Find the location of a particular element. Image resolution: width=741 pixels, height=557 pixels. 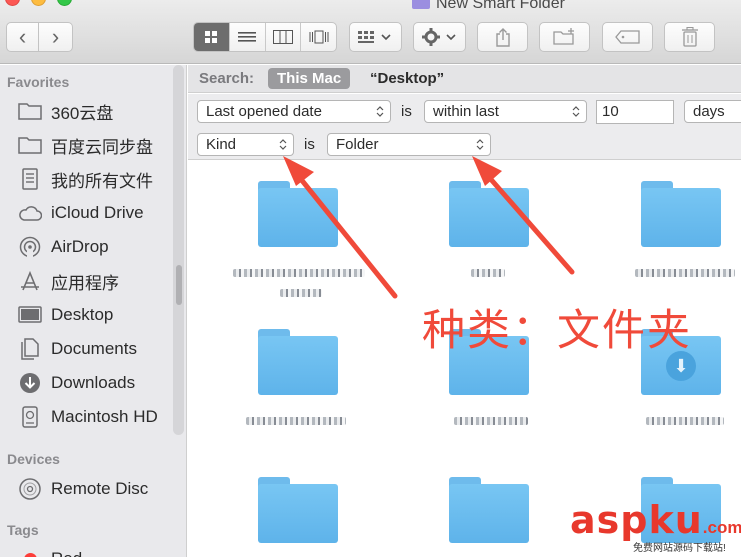

all-files-icon is located at coordinates (30, 179).